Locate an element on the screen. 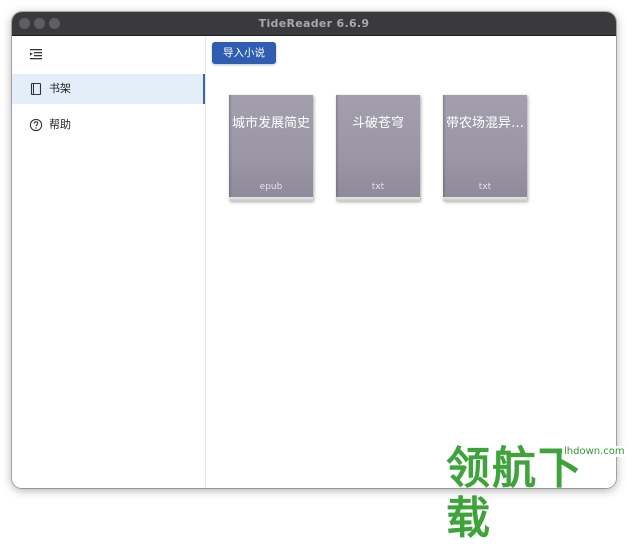 This screenshot has height=544, width=629. watermark-logo: 领航下载 lhdown.com is located at coordinates (536, 491).